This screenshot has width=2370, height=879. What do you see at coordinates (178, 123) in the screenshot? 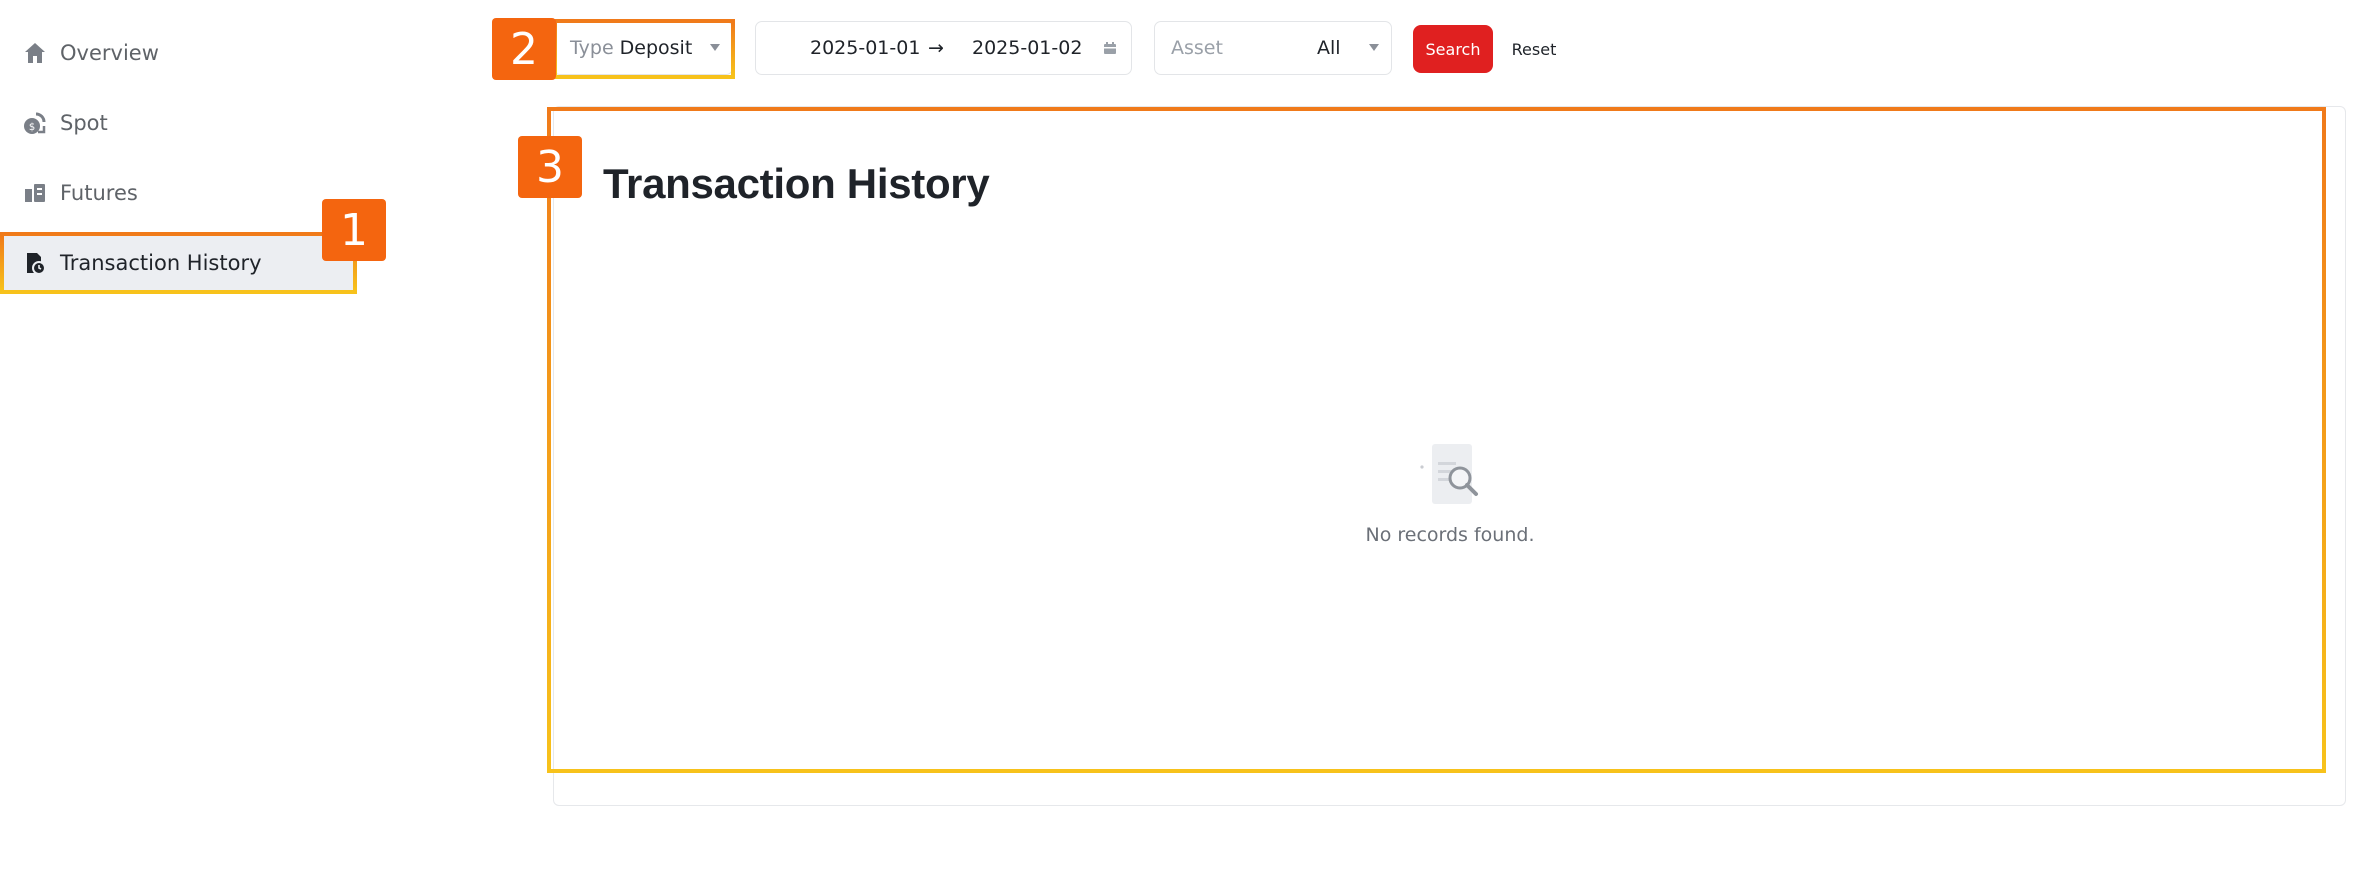
I see `sidebar-item-spot: $ Spot` at bounding box center [178, 123].